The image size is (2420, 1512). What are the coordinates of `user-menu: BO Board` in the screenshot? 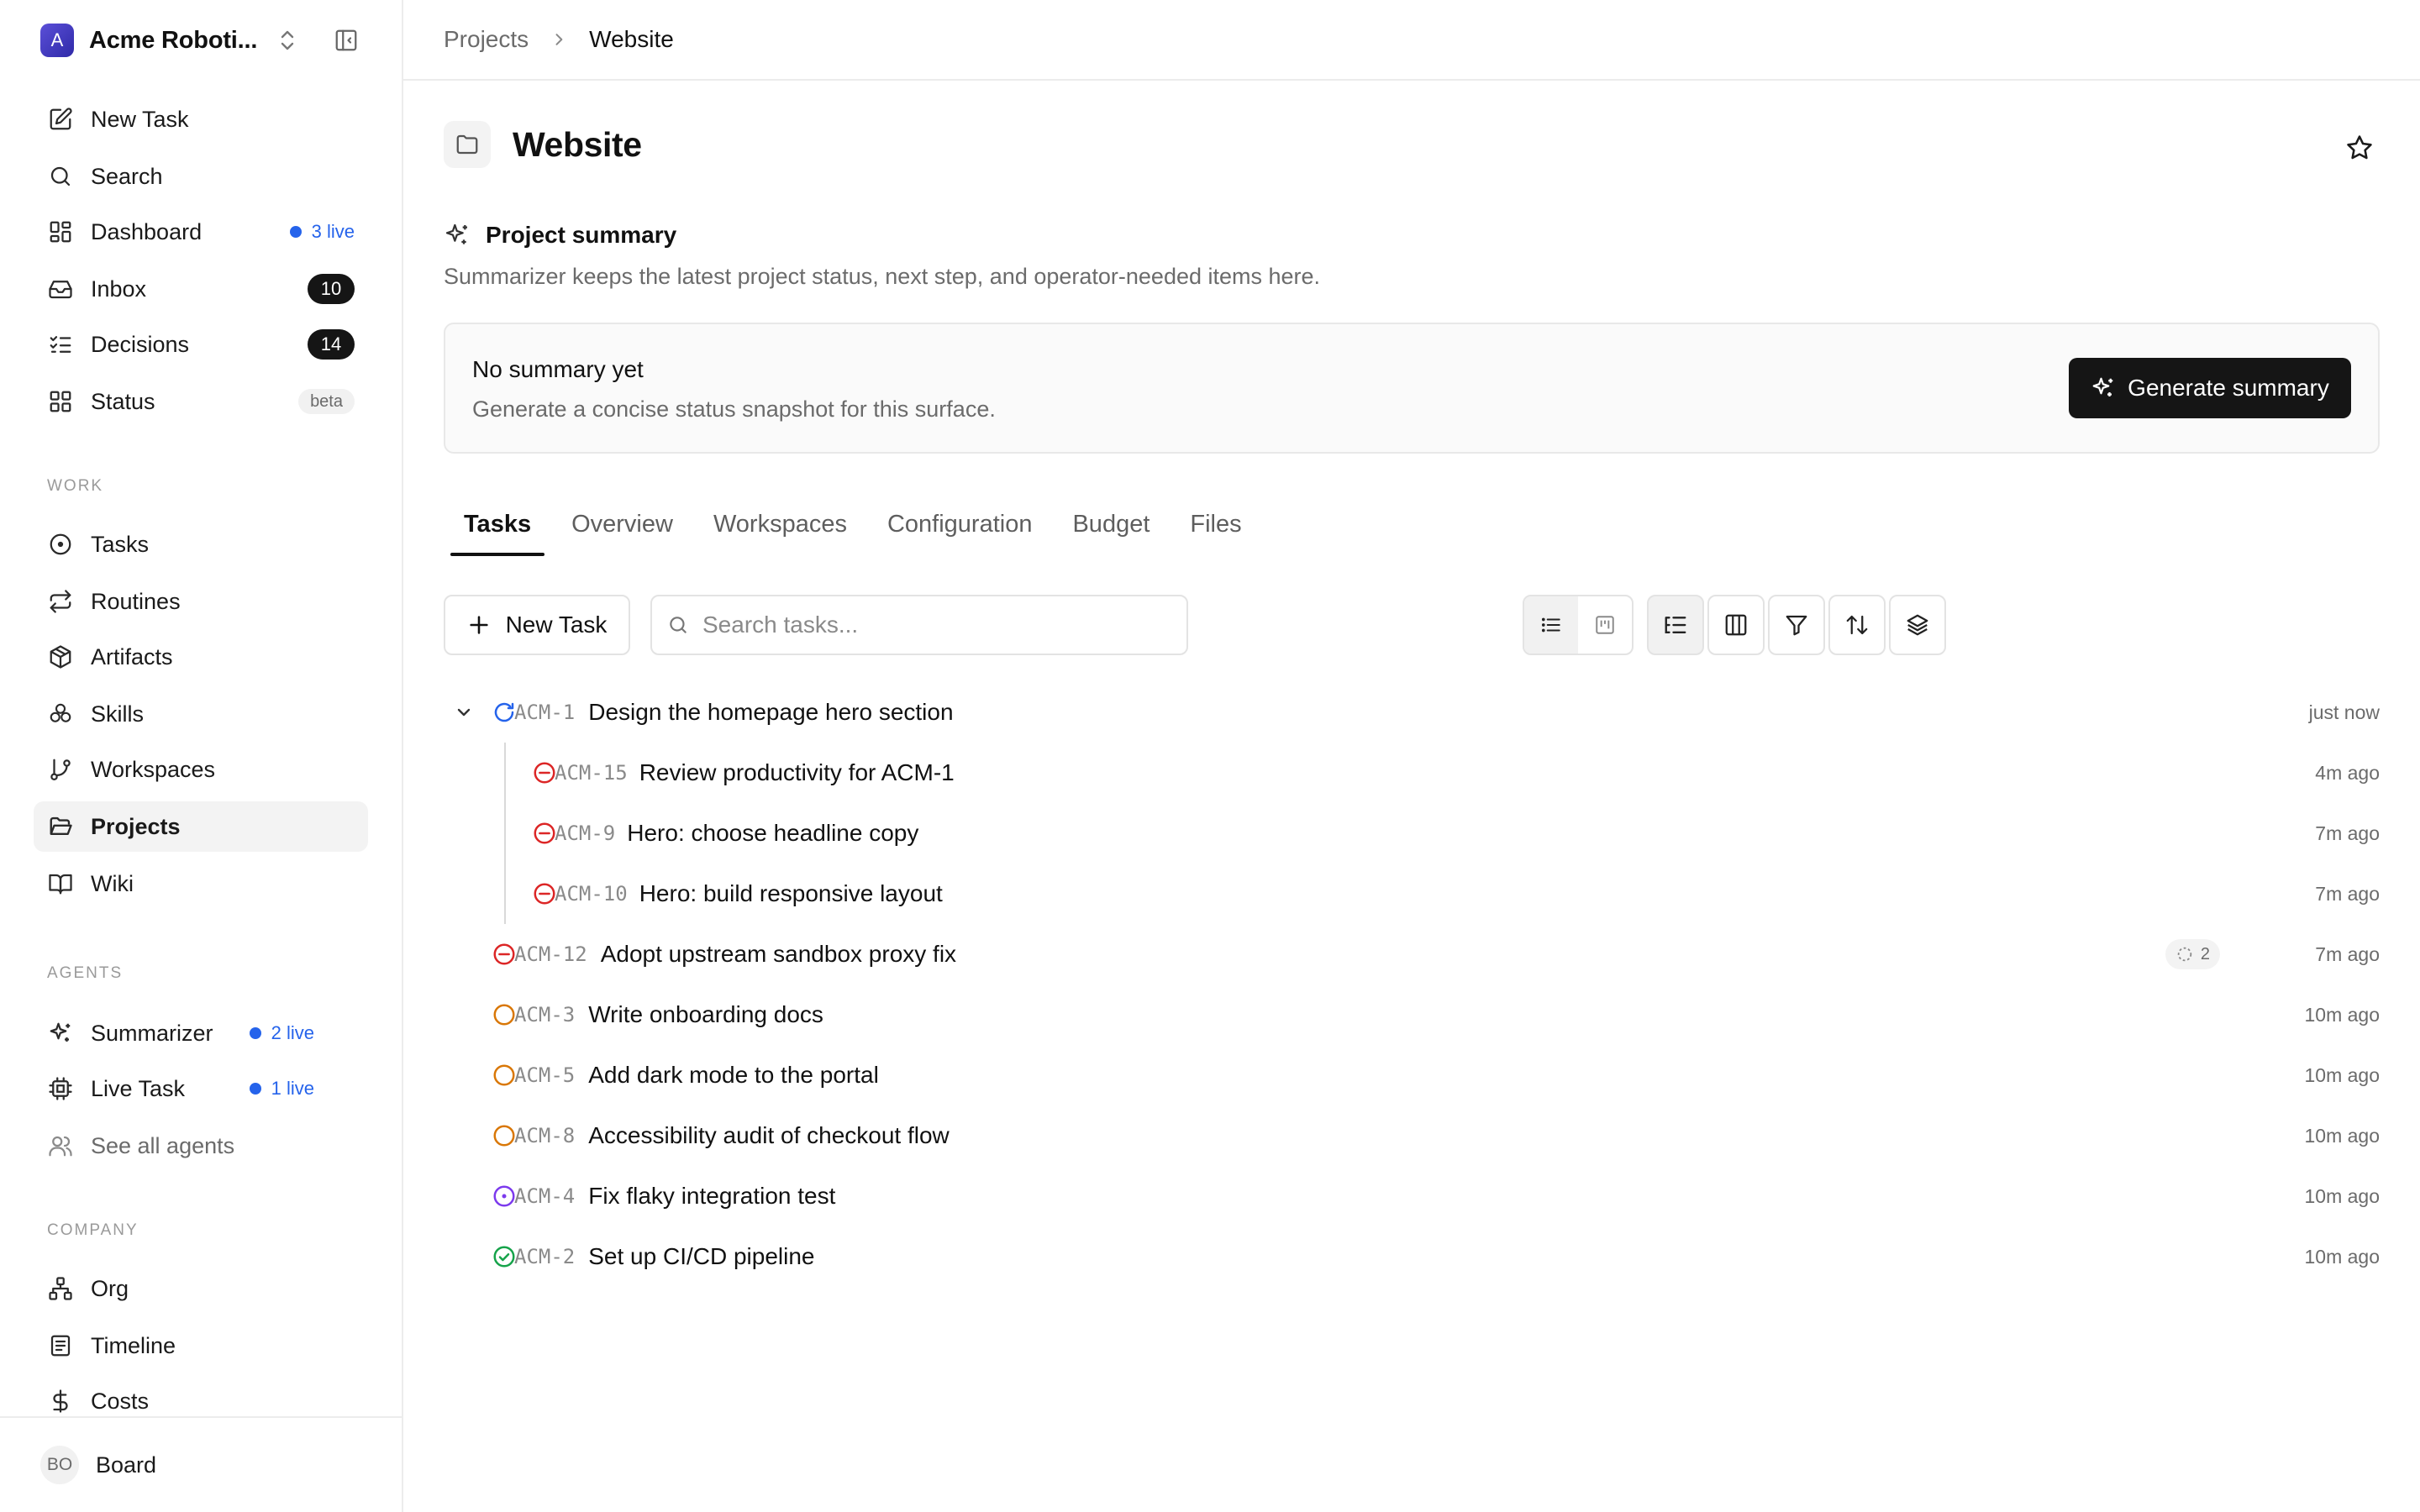 It's located at (201, 1464).